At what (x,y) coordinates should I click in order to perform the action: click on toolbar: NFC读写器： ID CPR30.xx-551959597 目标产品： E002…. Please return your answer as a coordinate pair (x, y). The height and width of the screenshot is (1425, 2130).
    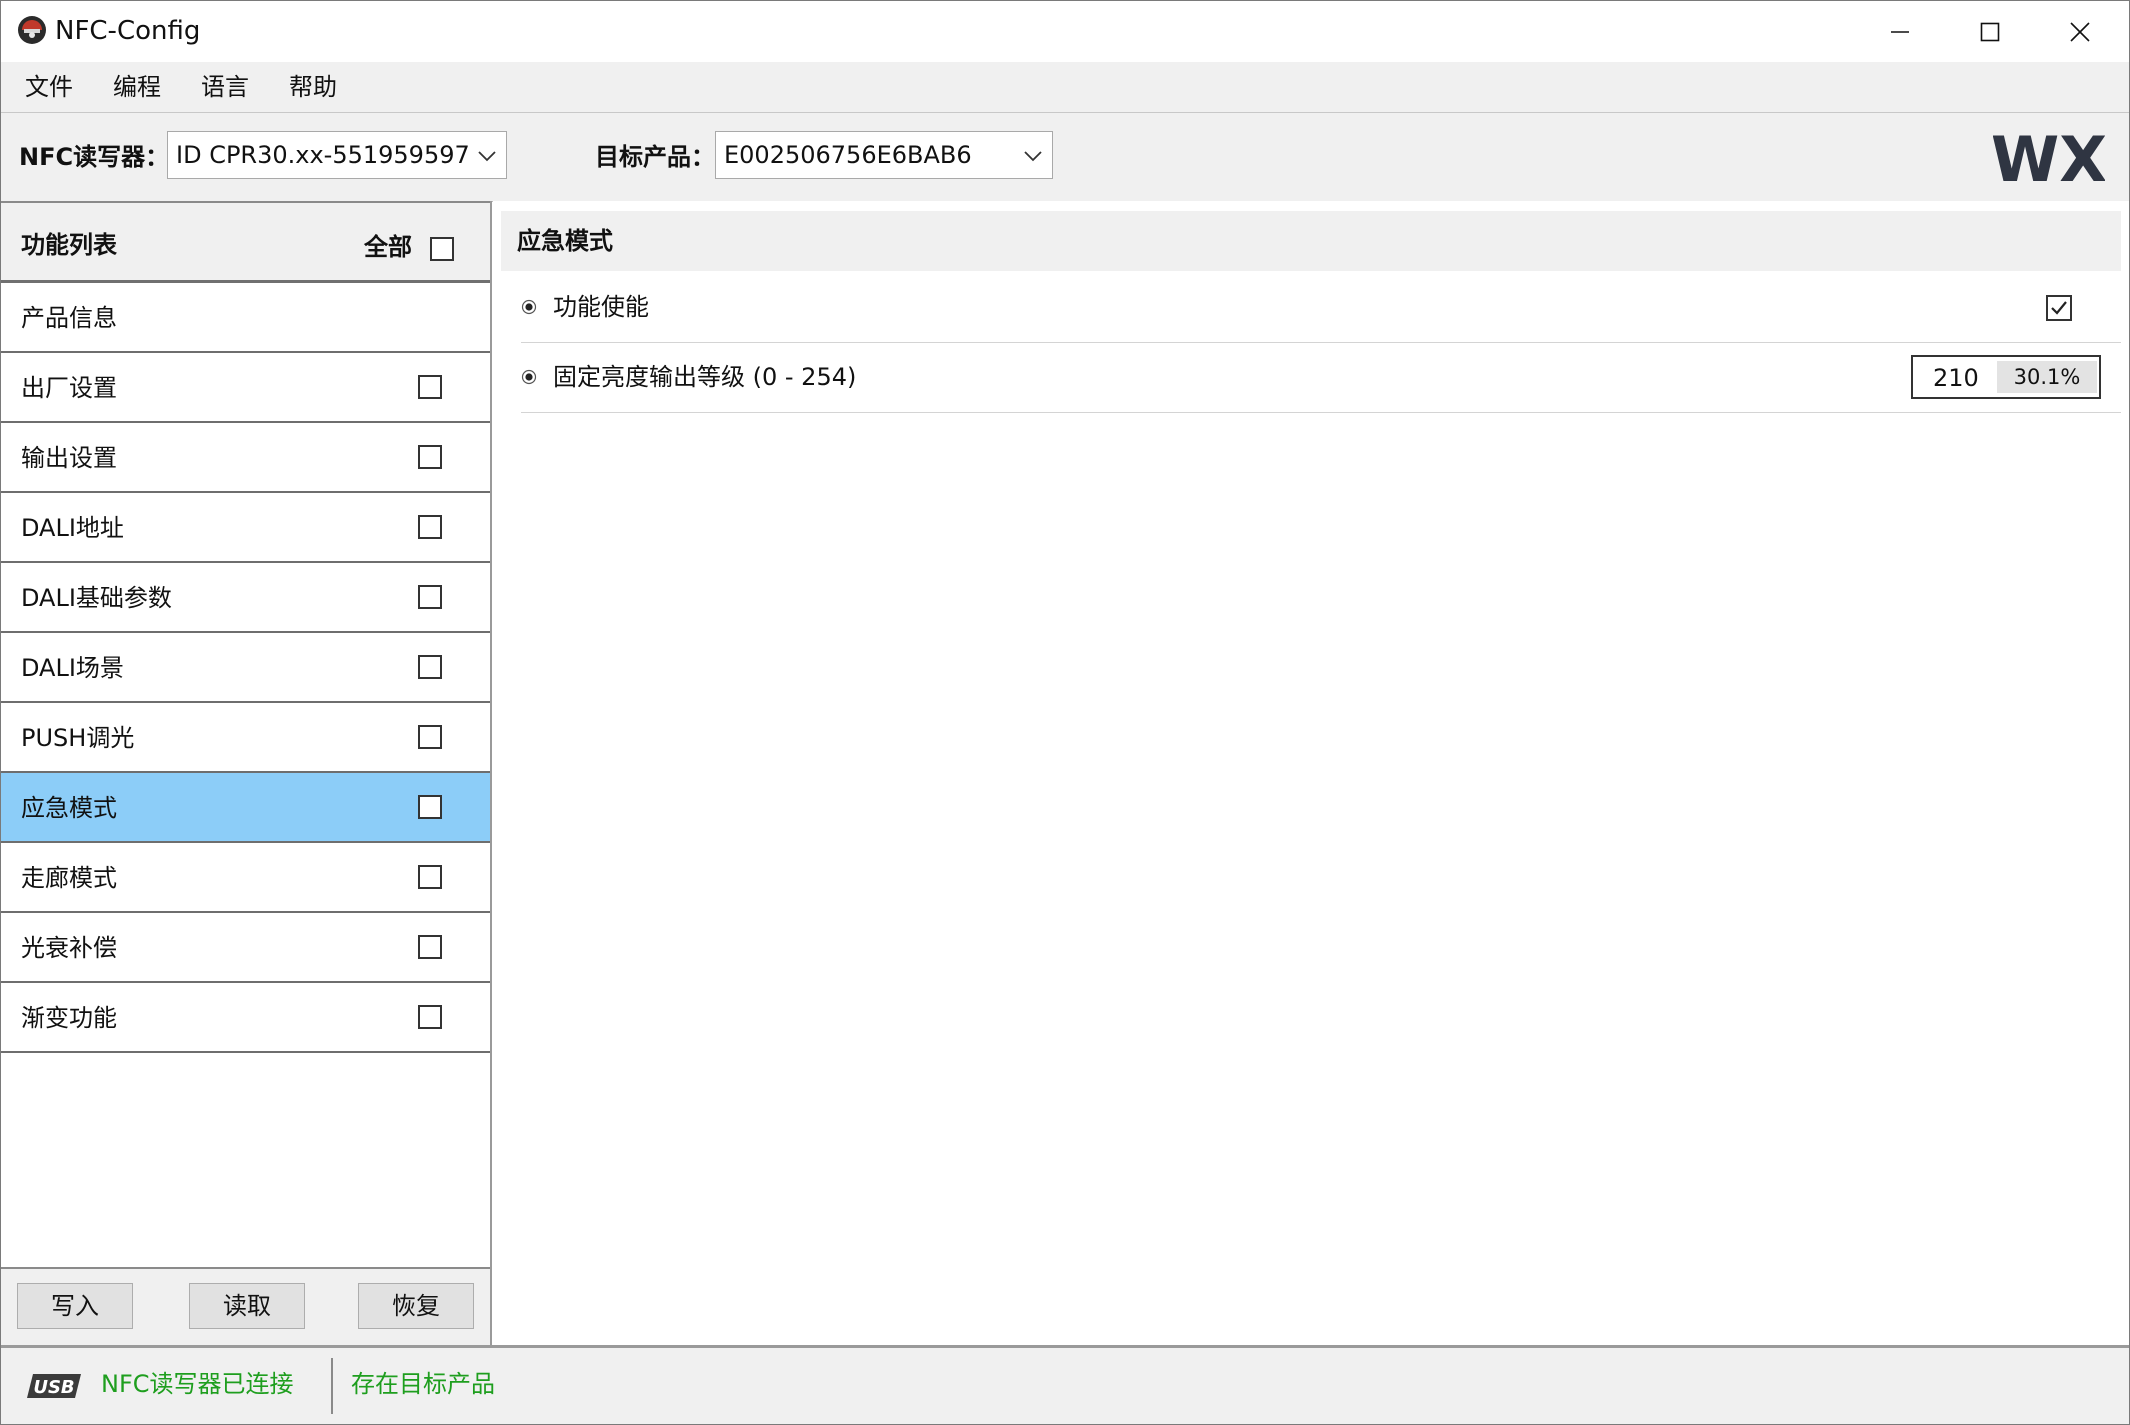
    Looking at the image, I should click on (1065, 157).